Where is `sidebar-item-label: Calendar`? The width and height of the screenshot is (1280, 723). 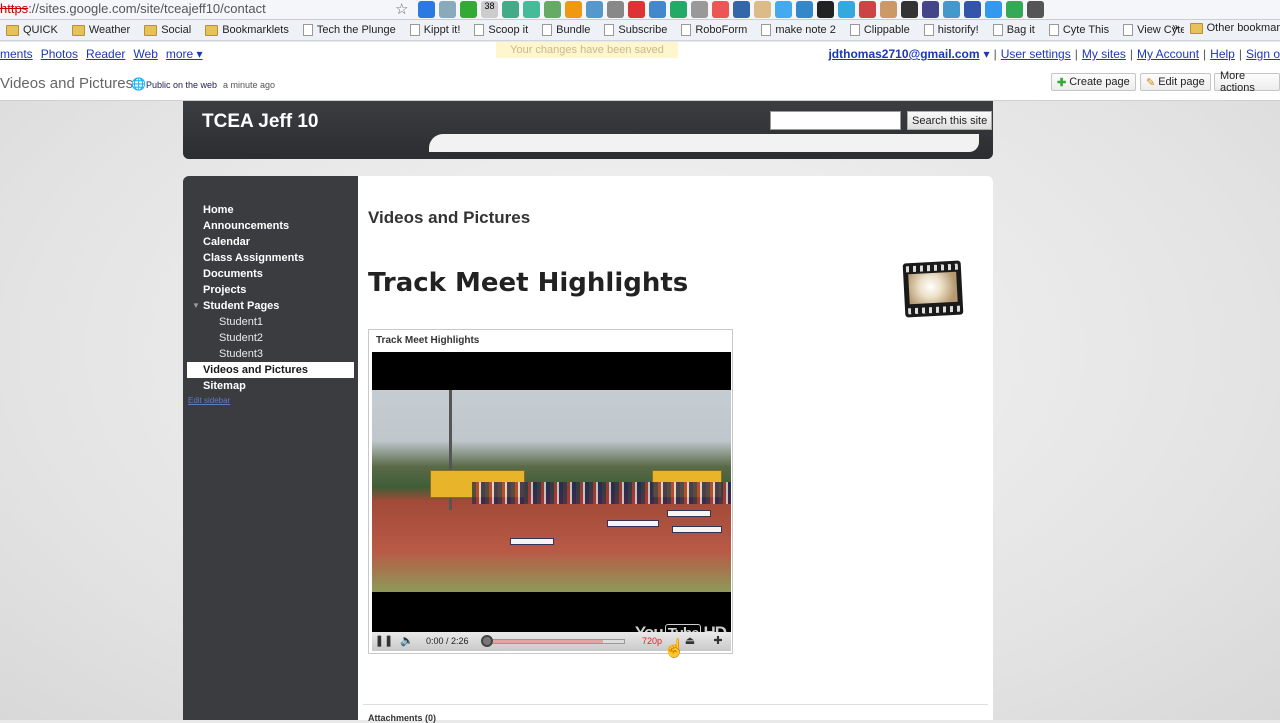 sidebar-item-label: Calendar is located at coordinates (227, 242).